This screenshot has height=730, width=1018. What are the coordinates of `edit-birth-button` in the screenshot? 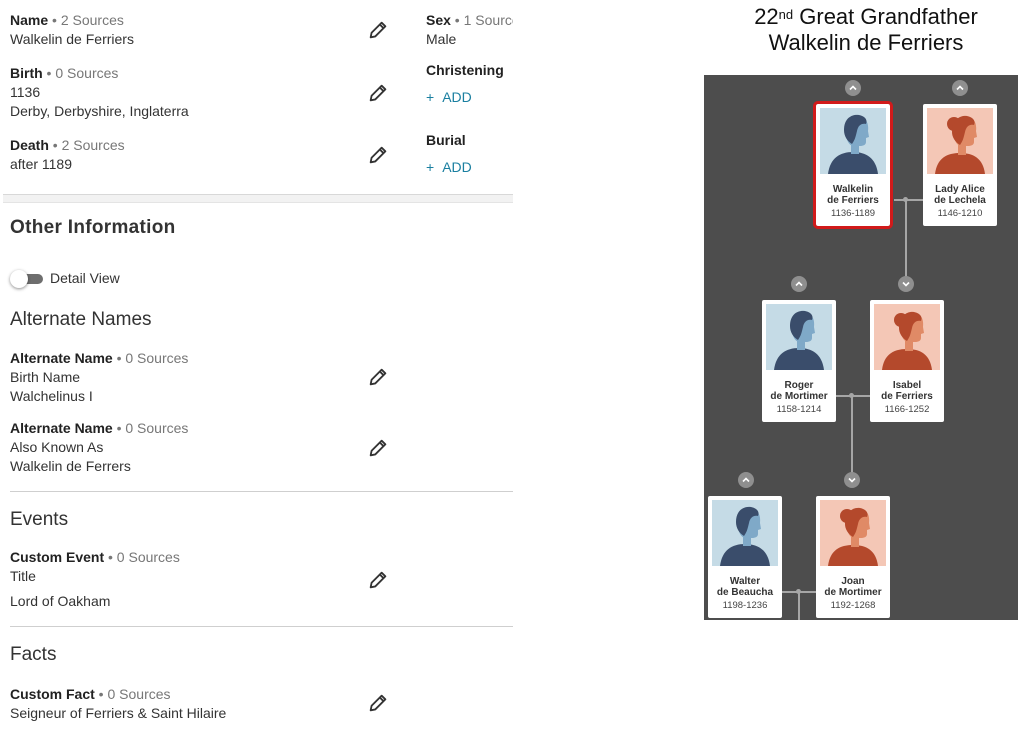 It's located at (378, 93).